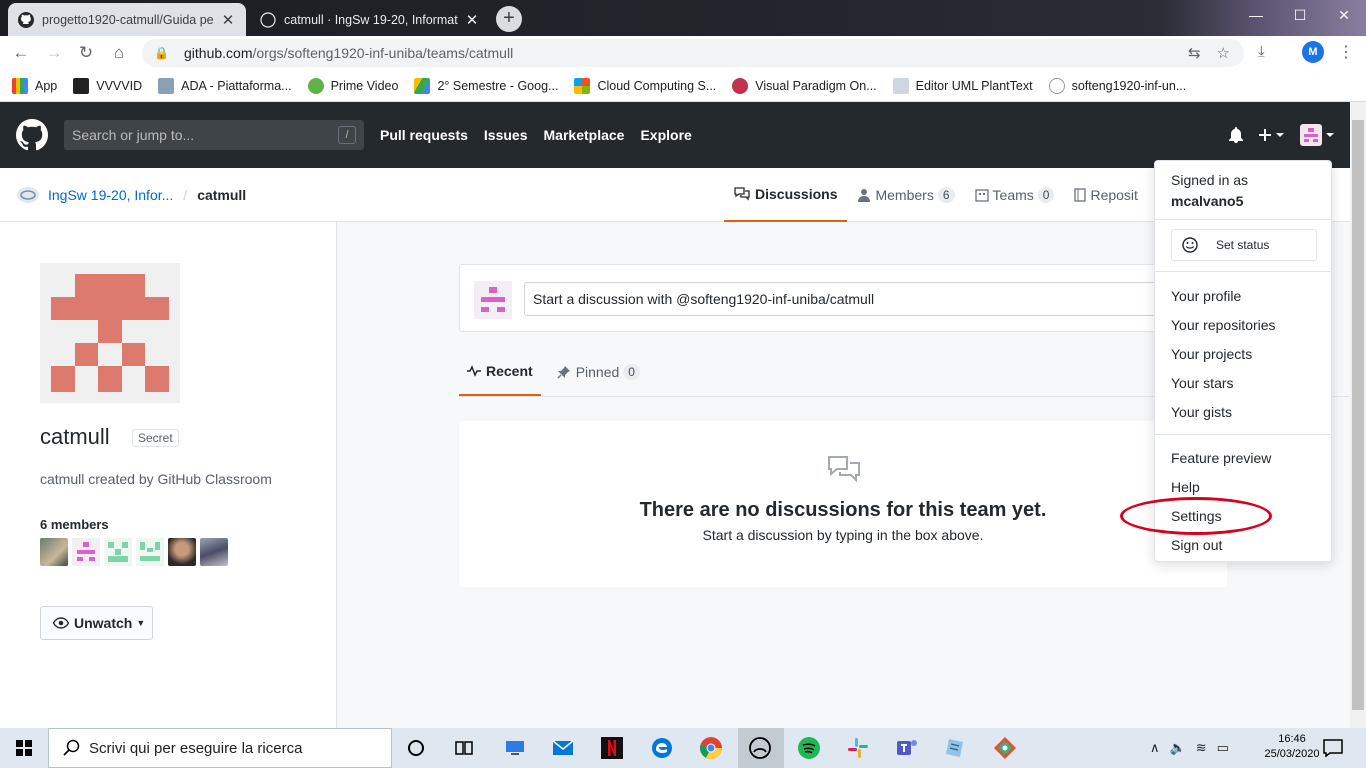 This screenshot has height=768, width=1366. What do you see at coordinates (156, 479) in the screenshot?
I see `team-description: catmull created by GitHub Classroom` at bounding box center [156, 479].